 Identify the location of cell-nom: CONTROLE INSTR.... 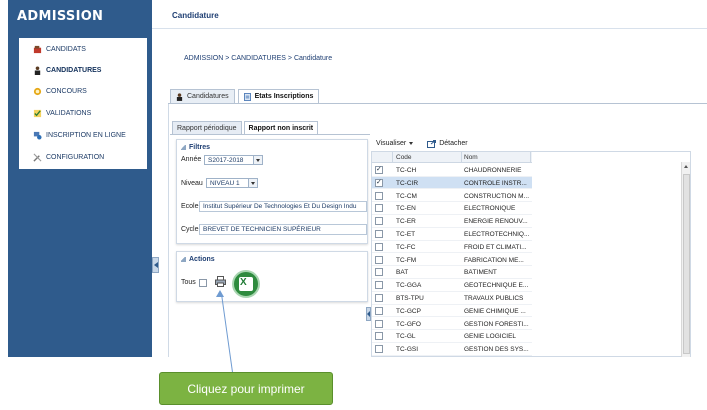
(495, 183).